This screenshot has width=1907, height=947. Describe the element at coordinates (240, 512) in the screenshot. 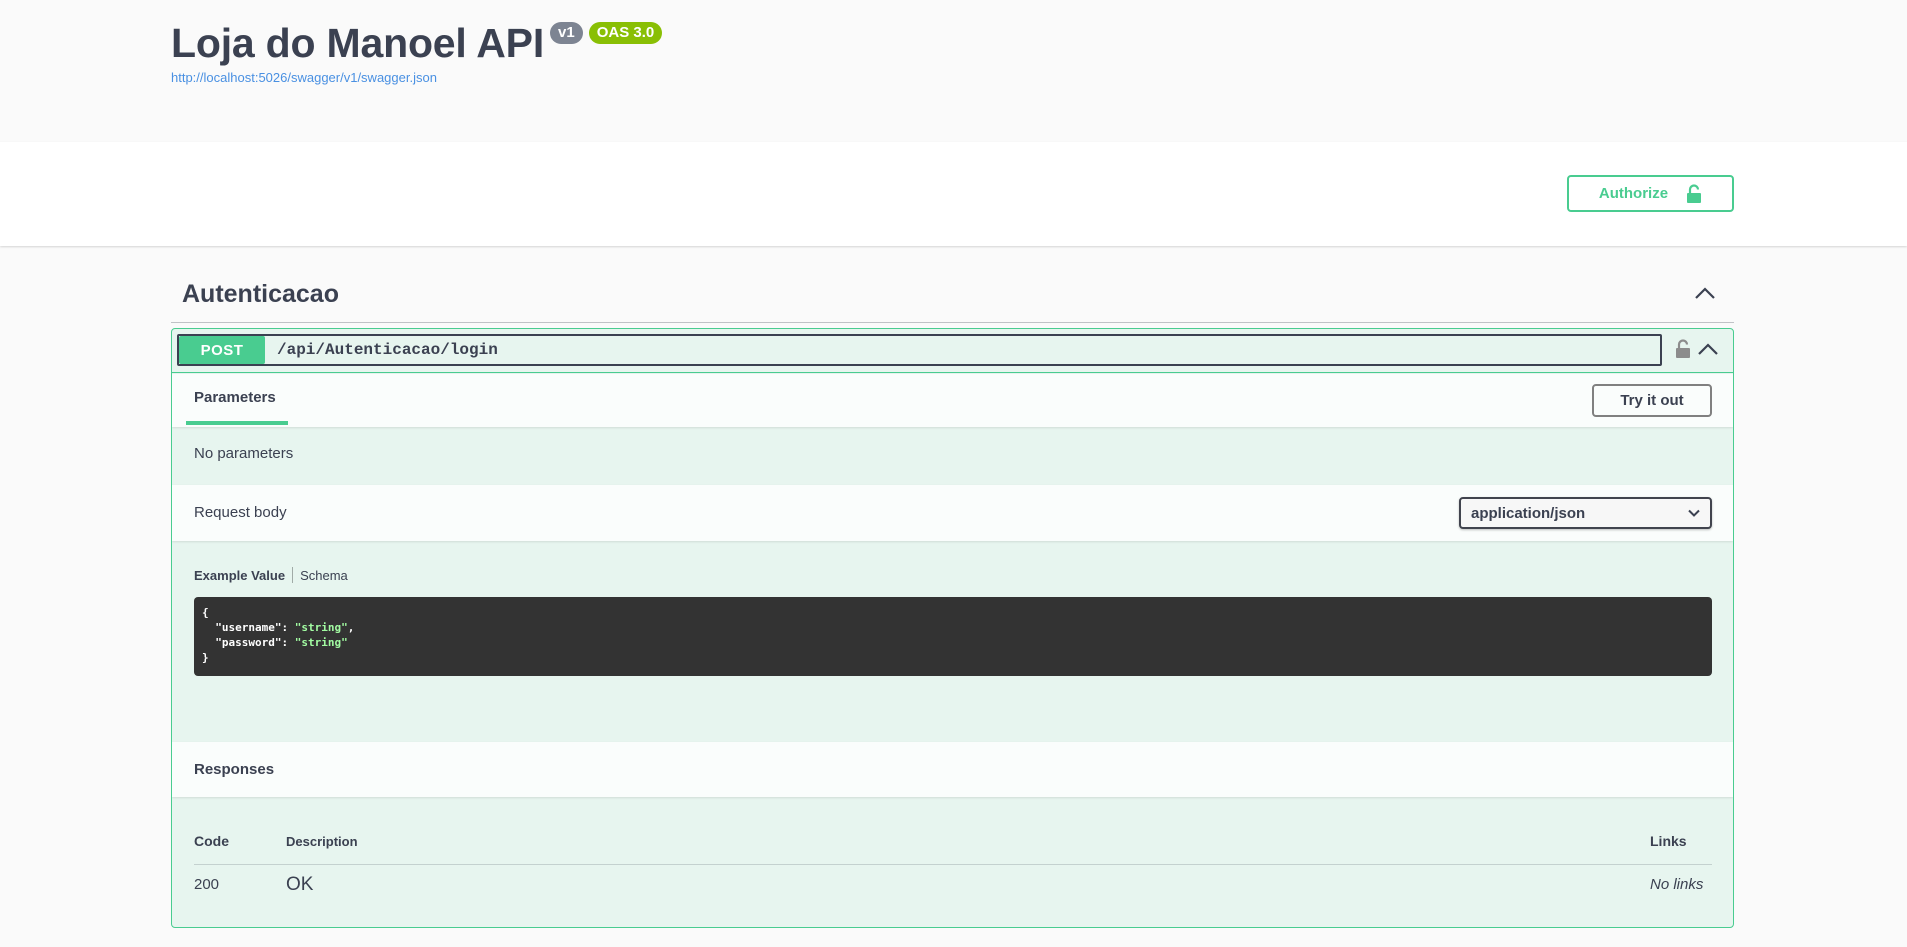

I see `request-body-label: Request body` at that location.